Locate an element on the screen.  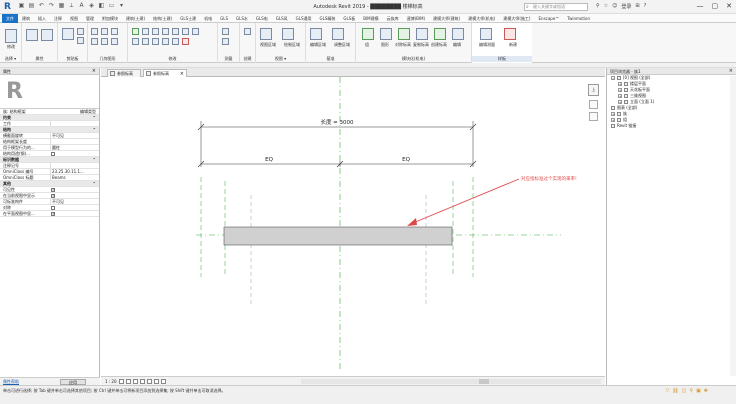
ribbon-tab: 建模大师(建筑) is located at coordinates (446, 18).